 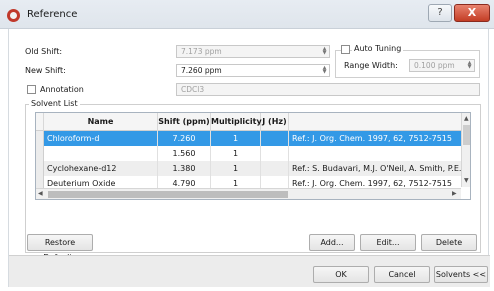 I want to click on table-row: 1.560 1, so click(x=248, y=153).